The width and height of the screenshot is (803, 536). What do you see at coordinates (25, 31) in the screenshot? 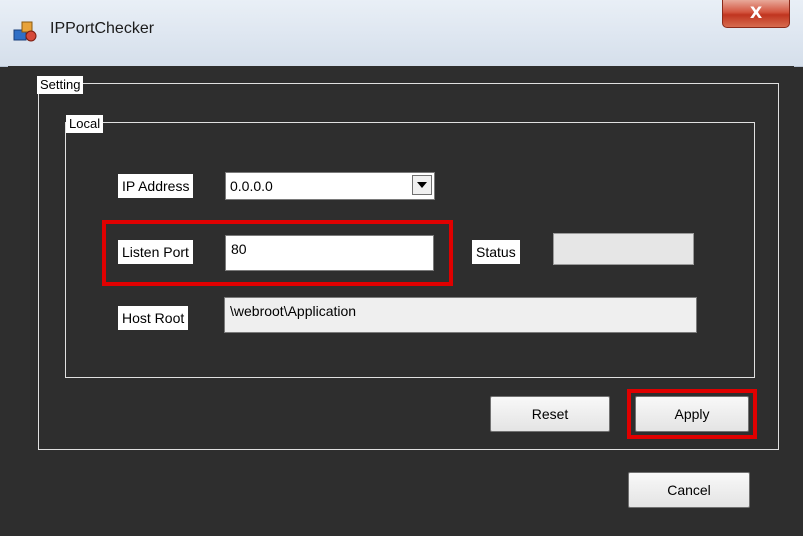
I see `app-icon` at bounding box center [25, 31].